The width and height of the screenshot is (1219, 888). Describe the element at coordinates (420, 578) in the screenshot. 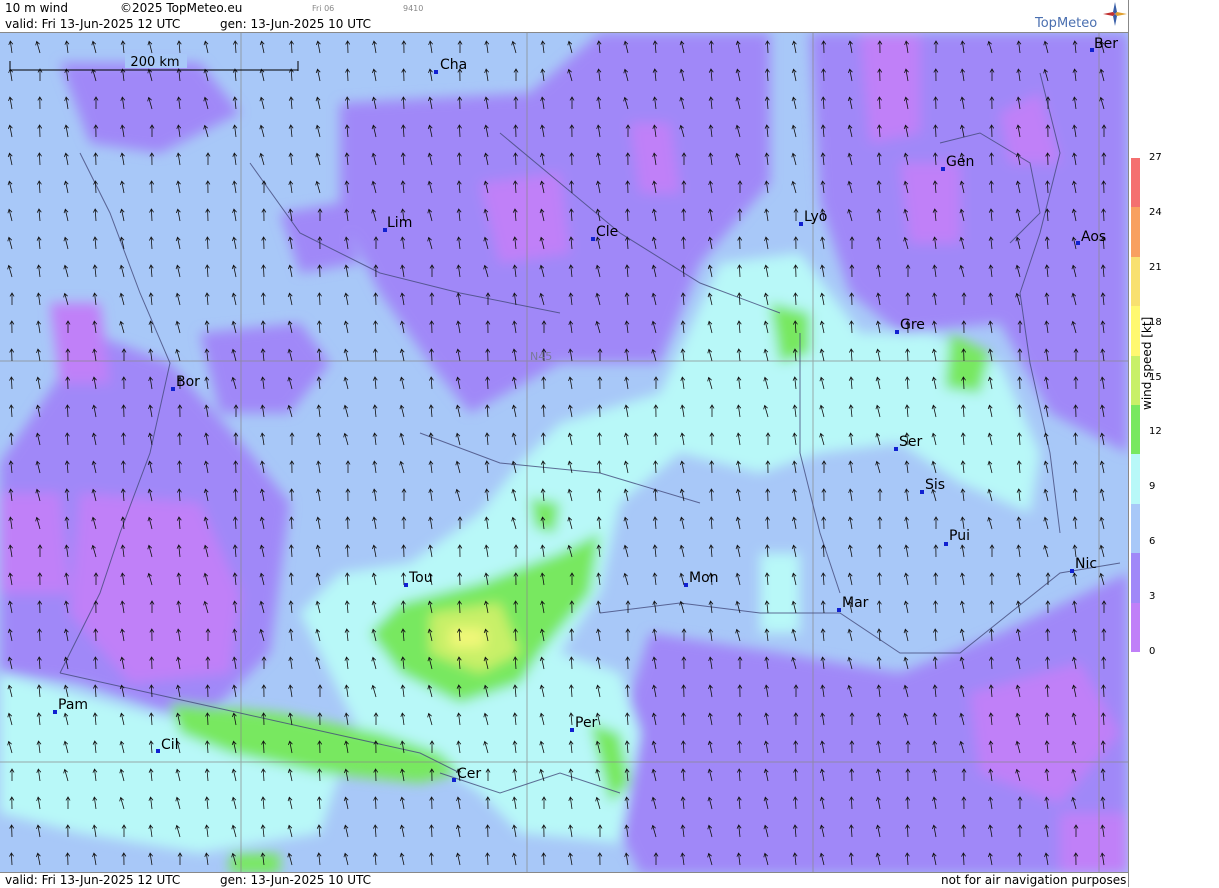

I see `city-label-tou: Tou` at that location.